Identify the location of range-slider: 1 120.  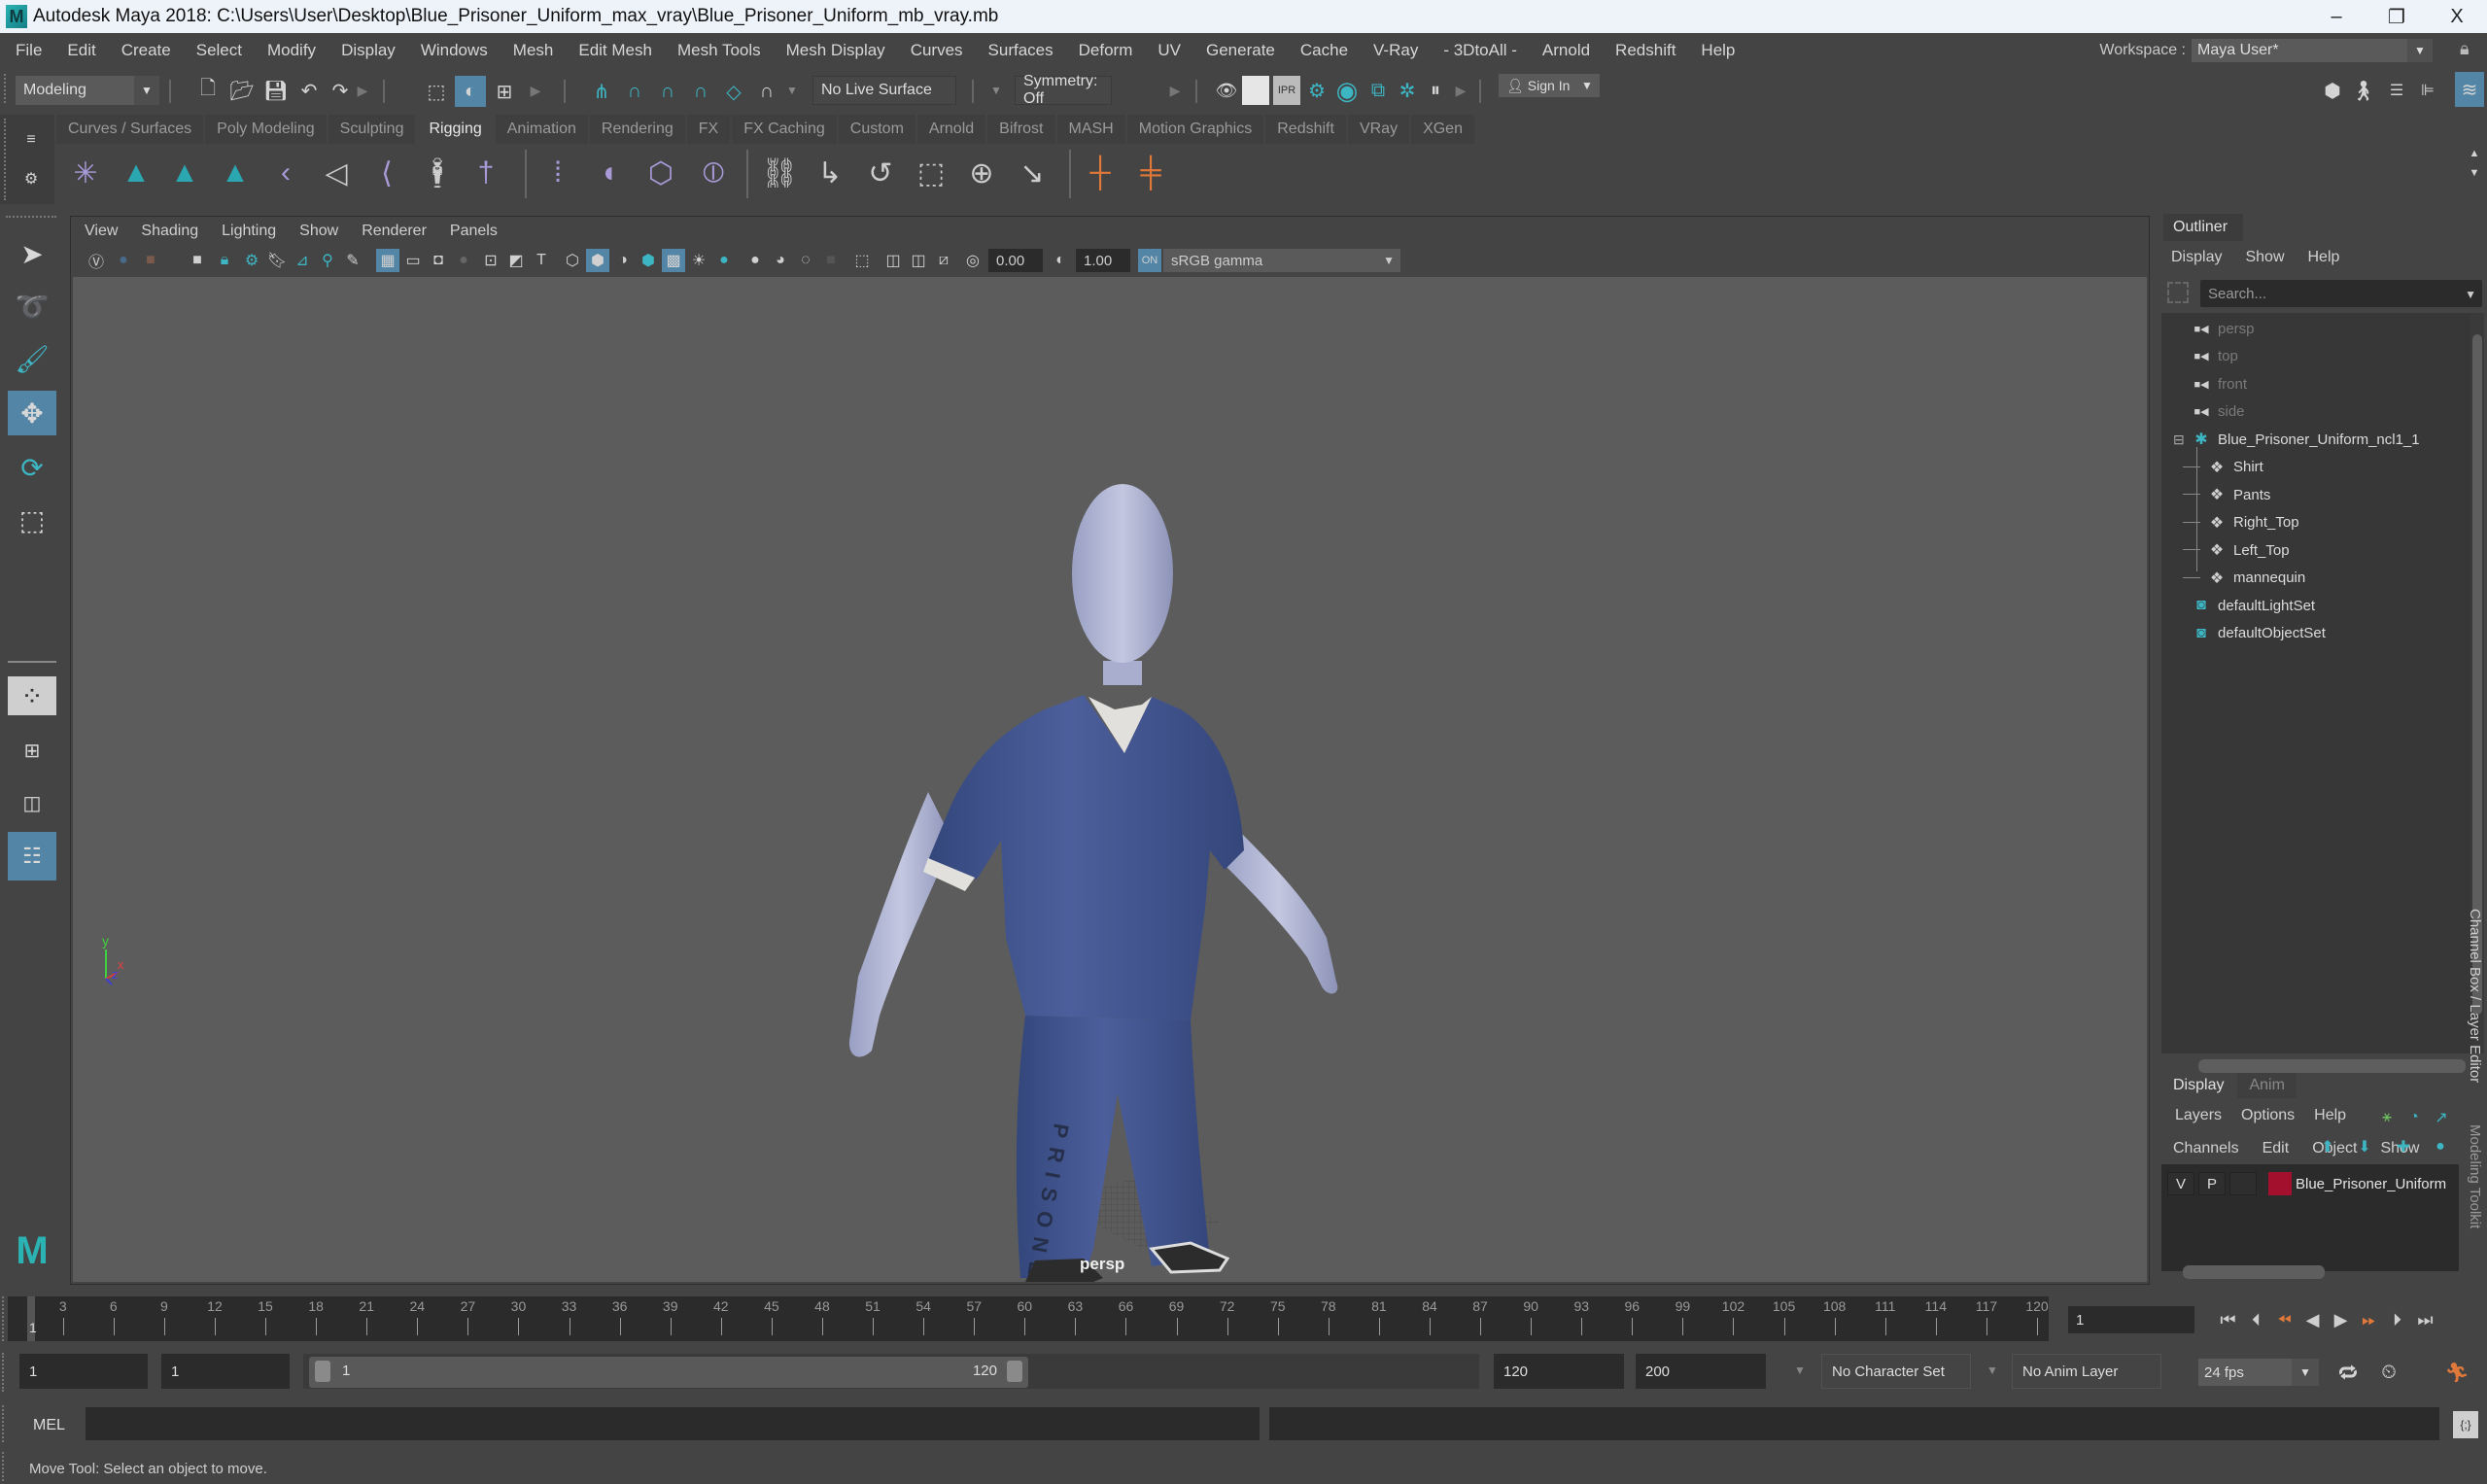
(669, 1372).